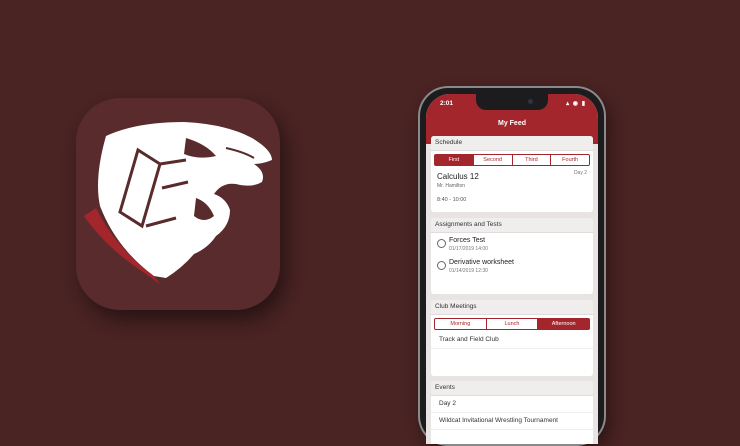  I want to click on task-item: Forces Test 01/17/2019 14:00, so click(512, 244).